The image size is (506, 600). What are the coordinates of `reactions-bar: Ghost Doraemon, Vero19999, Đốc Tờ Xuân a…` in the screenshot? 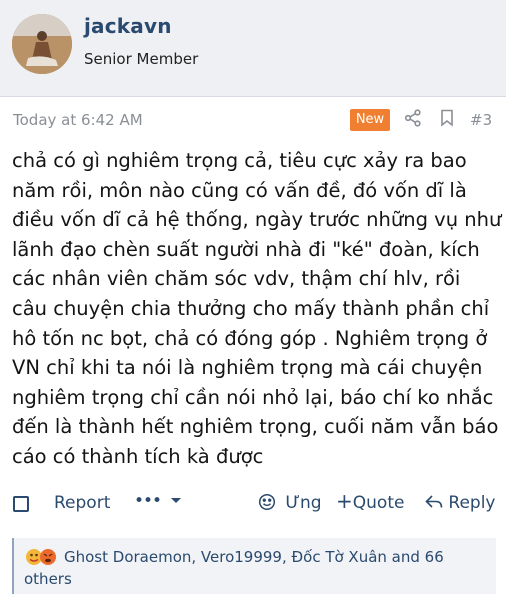 It's located at (254, 566).